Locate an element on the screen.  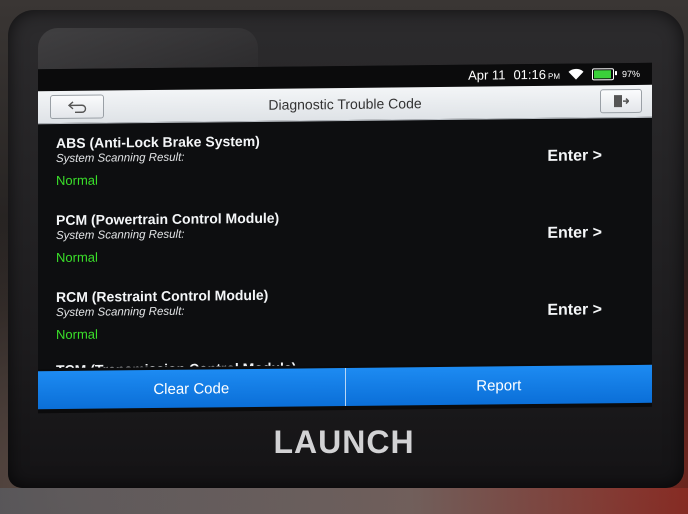
exit-button is located at coordinates (621, 101).